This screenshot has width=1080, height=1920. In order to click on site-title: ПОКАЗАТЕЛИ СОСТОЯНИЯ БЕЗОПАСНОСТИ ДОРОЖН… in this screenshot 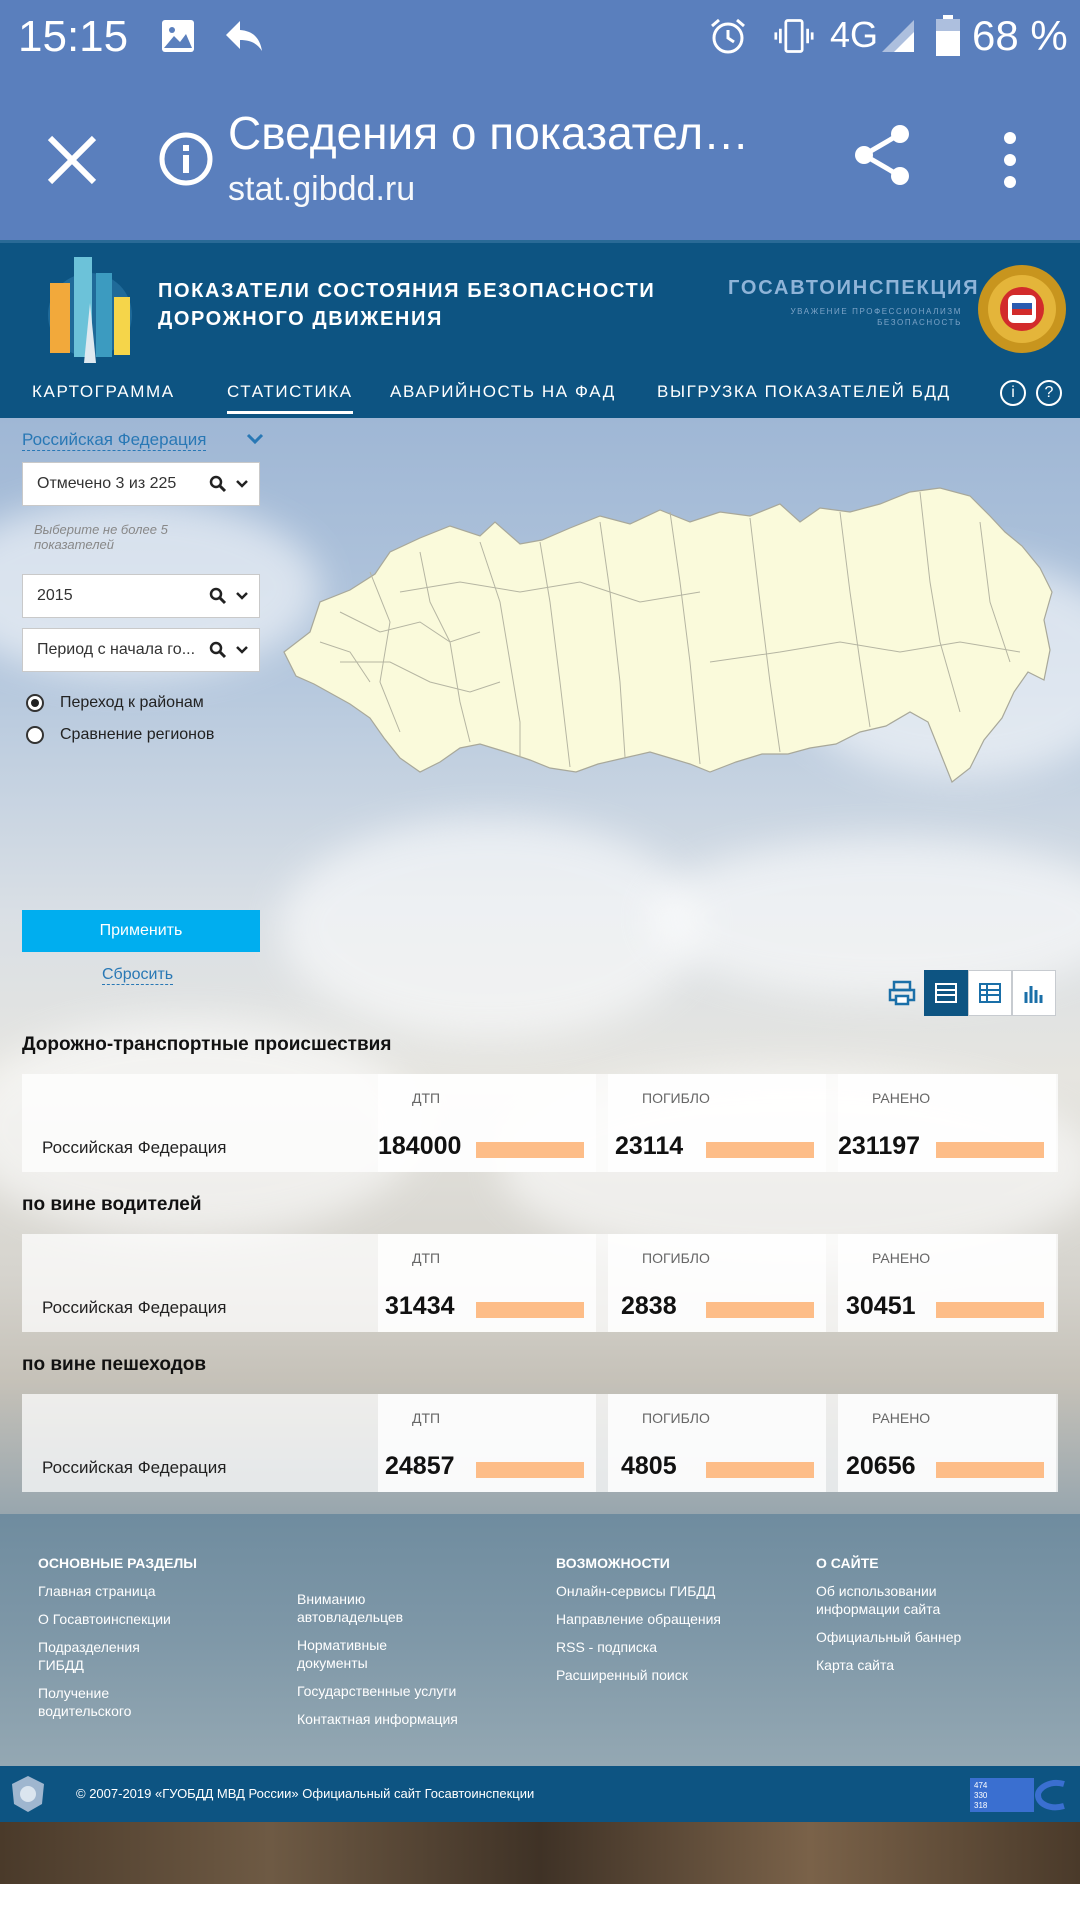, I will do `click(407, 305)`.